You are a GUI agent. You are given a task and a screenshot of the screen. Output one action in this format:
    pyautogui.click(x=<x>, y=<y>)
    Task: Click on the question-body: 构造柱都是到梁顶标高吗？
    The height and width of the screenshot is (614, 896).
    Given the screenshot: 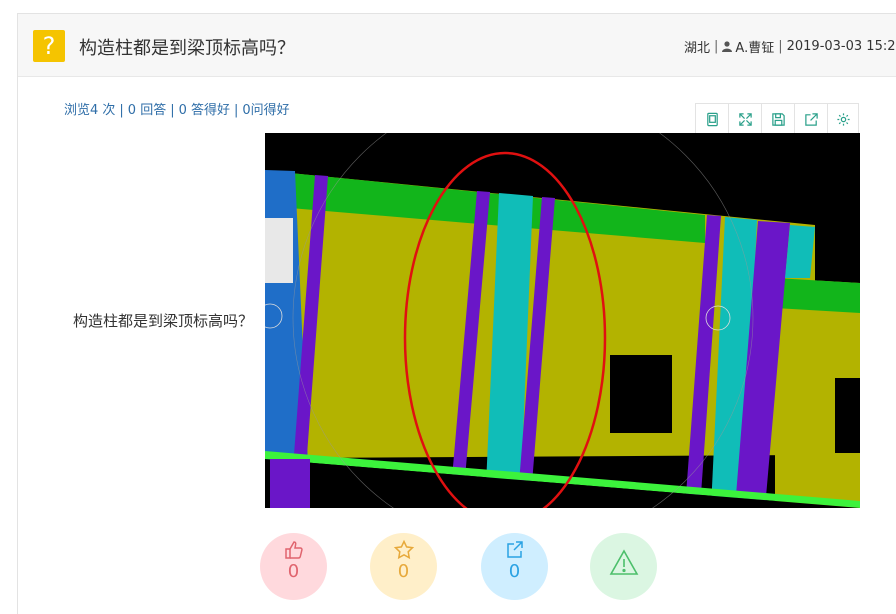 What is the action you would take?
    pyautogui.click(x=163, y=321)
    